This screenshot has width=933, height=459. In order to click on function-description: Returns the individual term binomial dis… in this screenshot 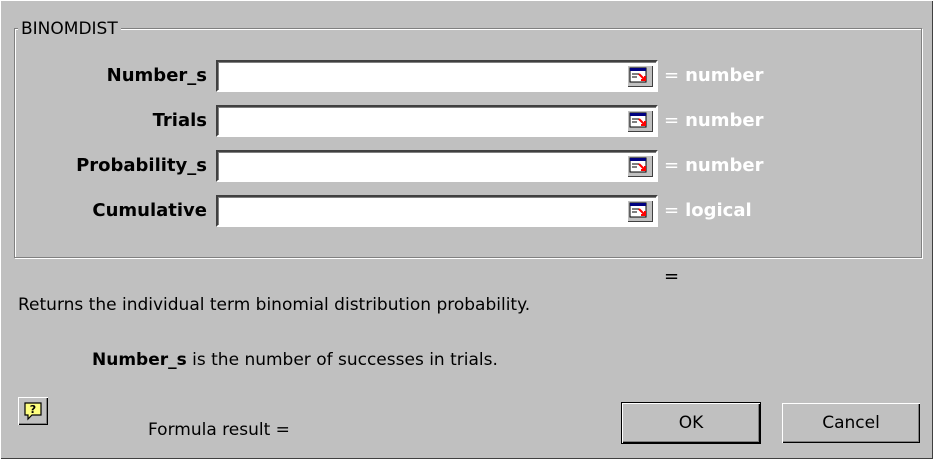, I will do `click(274, 305)`.